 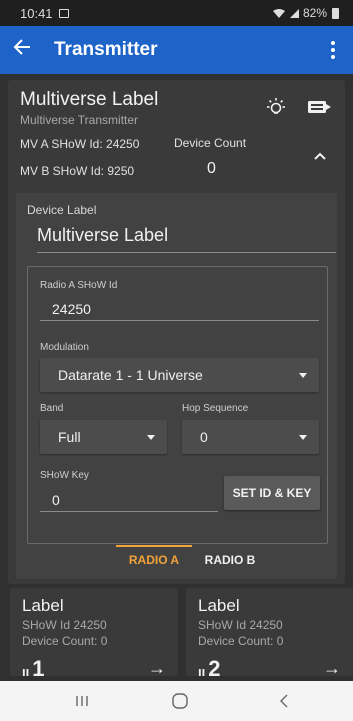 What do you see at coordinates (64, 347) in the screenshot?
I see `modulation-label: Modulation` at bounding box center [64, 347].